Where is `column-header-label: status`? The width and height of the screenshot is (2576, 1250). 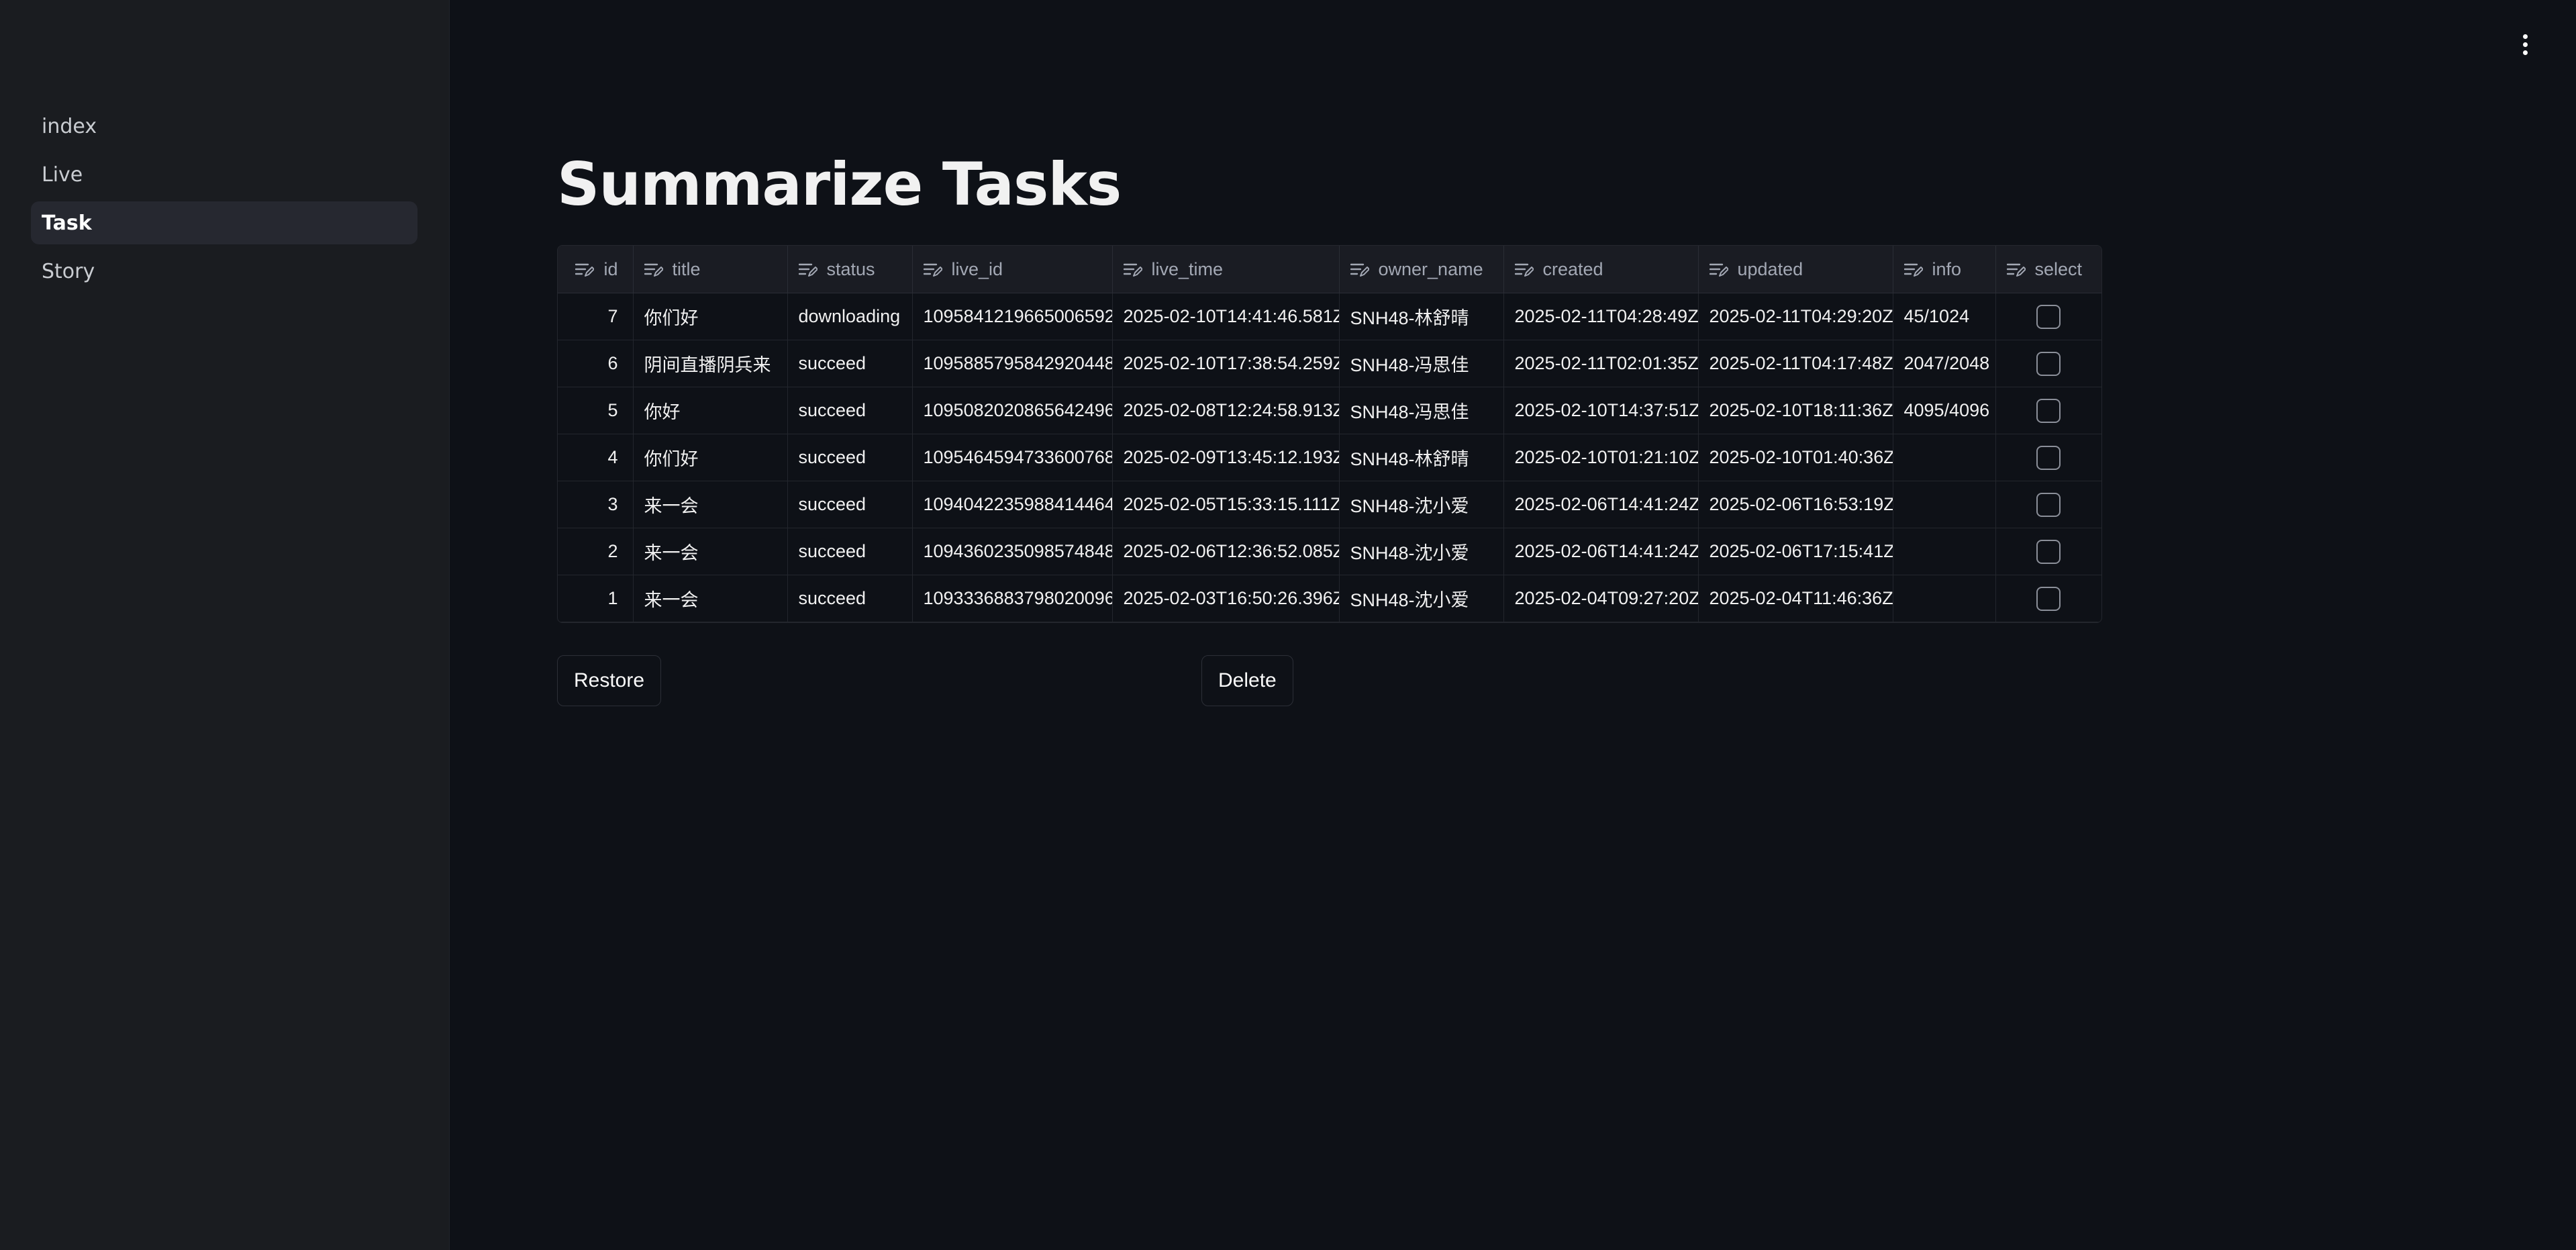
column-header-label: status is located at coordinates (850, 269).